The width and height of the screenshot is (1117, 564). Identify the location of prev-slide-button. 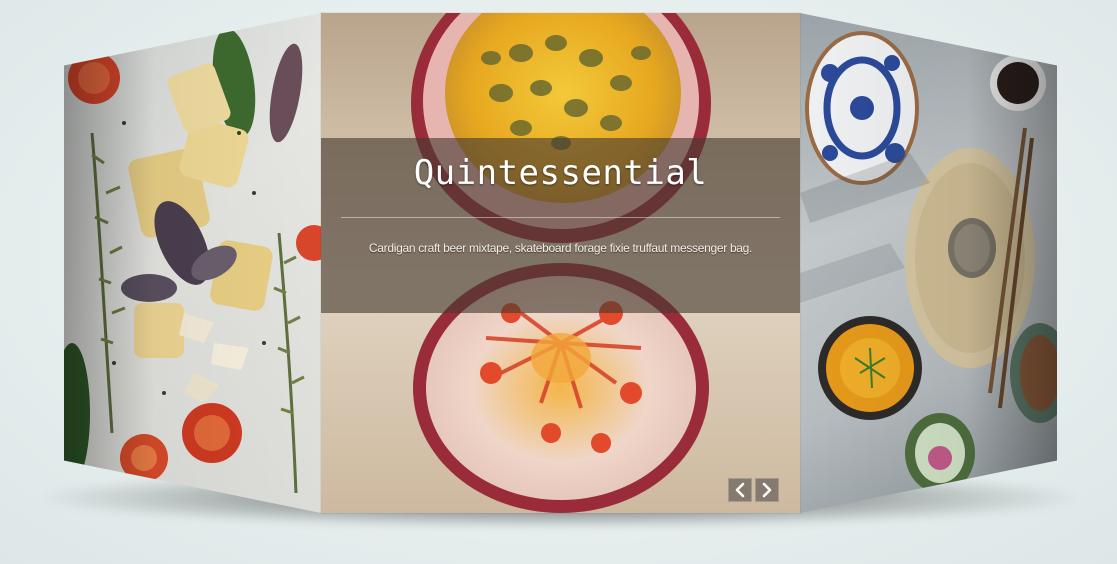
(740, 490).